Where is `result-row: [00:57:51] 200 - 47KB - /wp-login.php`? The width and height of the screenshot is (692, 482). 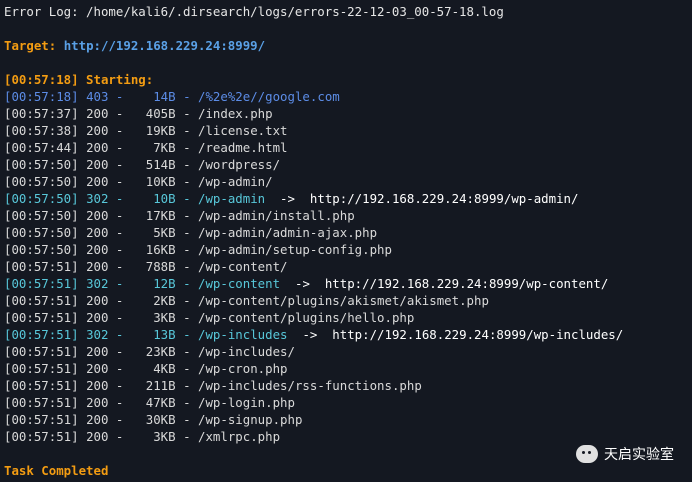 result-row: [00:57:51] 200 - 47KB - /wp-login.php is located at coordinates (149, 402).